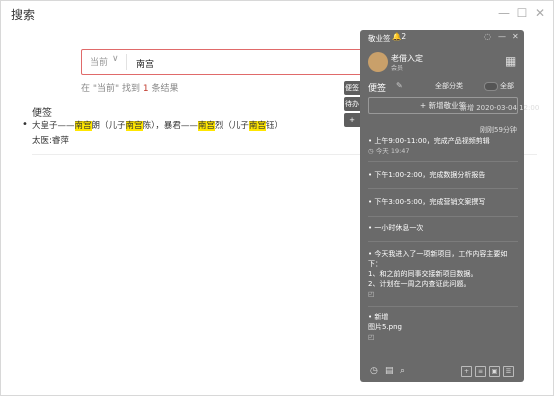 The height and width of the screenshot is (396, 554). What do you see at coordinates (108, 126) in the screenshot?
I see `result-text: 朗（儿子` at bounding box center [108, 126].